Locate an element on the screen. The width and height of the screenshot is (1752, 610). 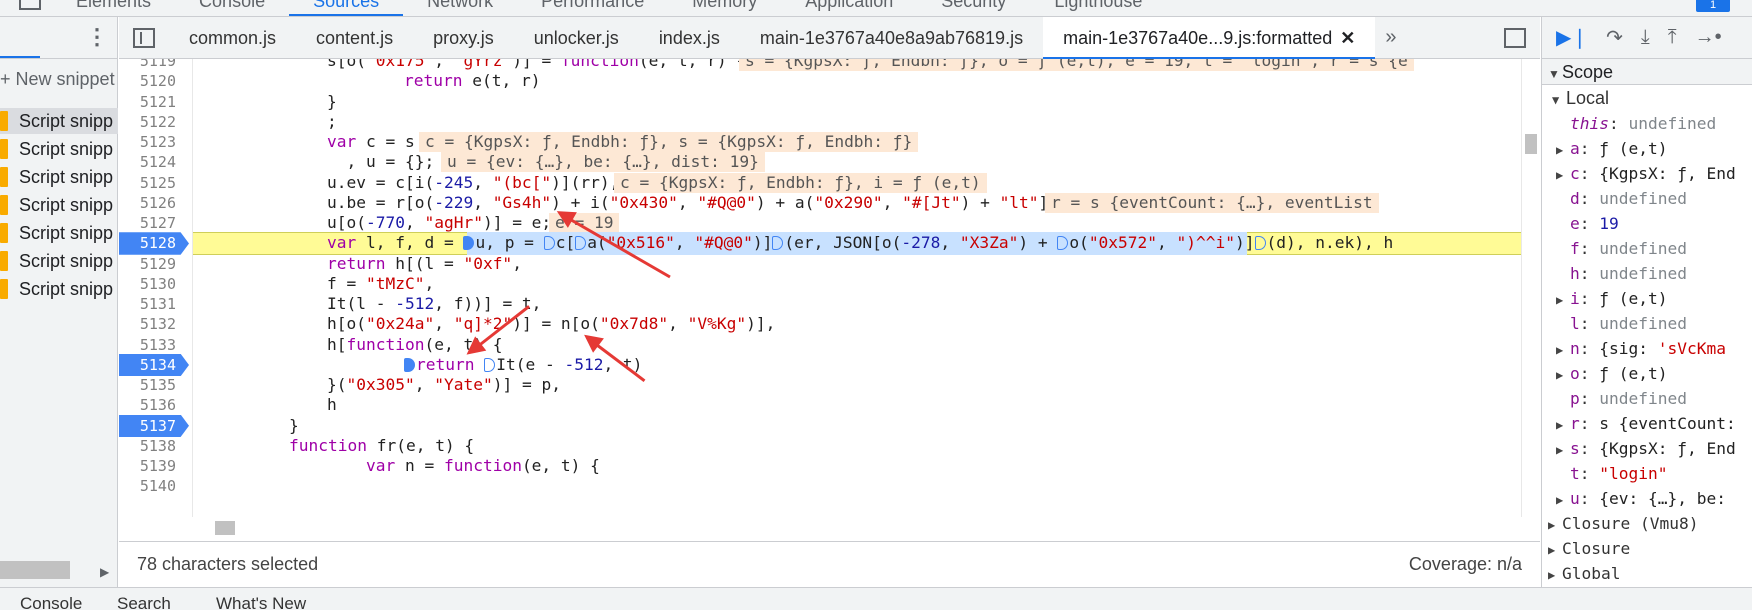
scope-closure: ▶ Closure (Vmu8) is located at coordinates (1623, 523).